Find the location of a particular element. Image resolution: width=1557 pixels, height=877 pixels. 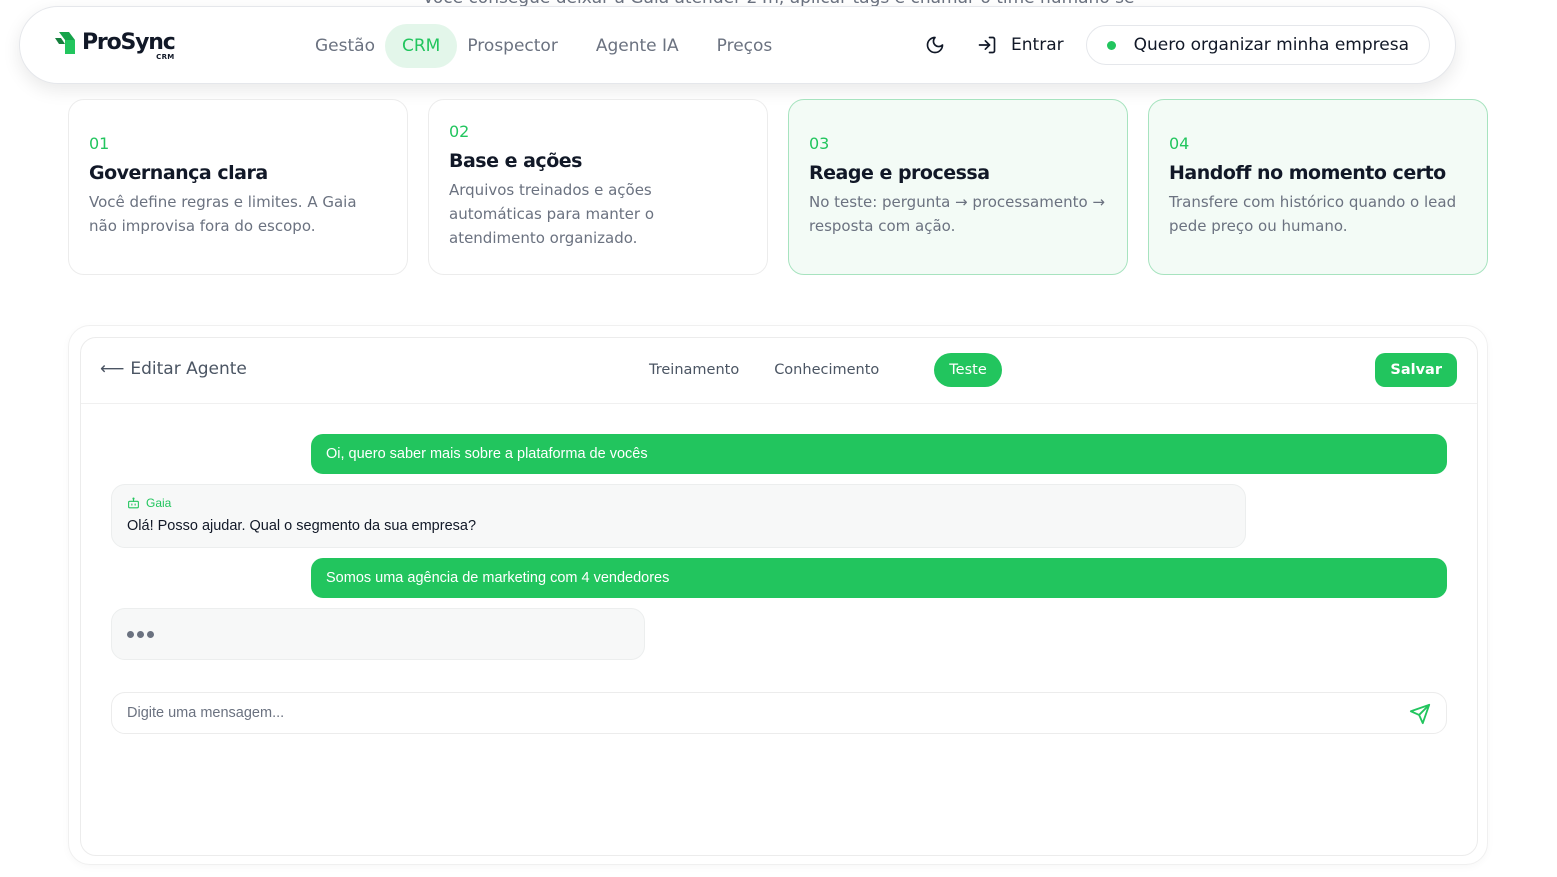

feature-number: 02 is located at coordinates (459, 131).